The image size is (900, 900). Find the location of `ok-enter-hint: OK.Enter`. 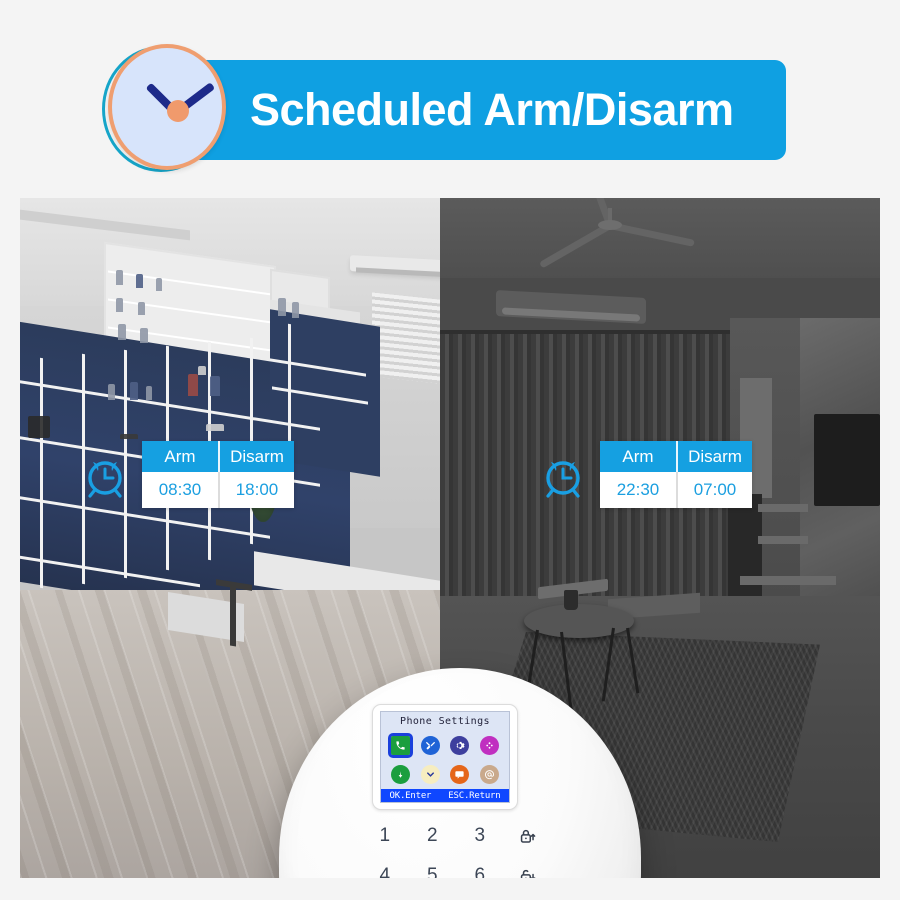

ok-enter-hint: OK.Enter is located at coordinates (410, 795).